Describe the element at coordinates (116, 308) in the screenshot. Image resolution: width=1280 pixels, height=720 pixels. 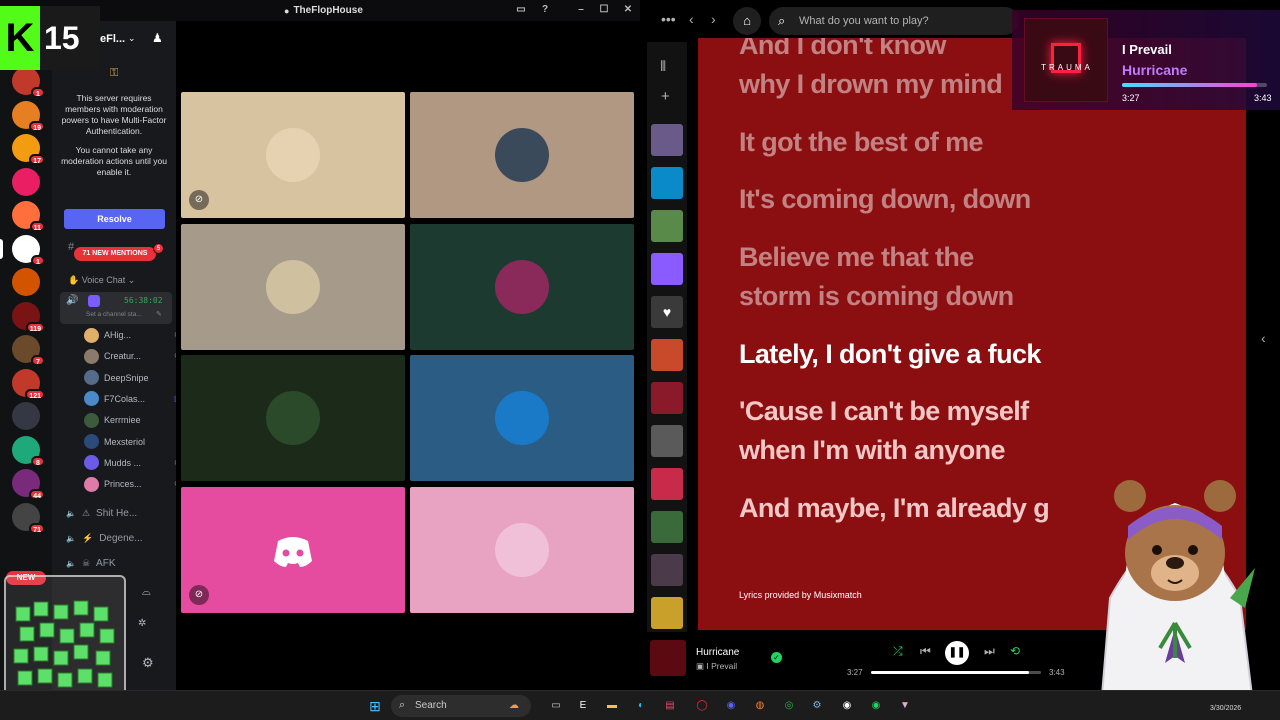
I see `active-voice-channel: 🔊 56:38:02 Set a channel sta... ✎` at that location.